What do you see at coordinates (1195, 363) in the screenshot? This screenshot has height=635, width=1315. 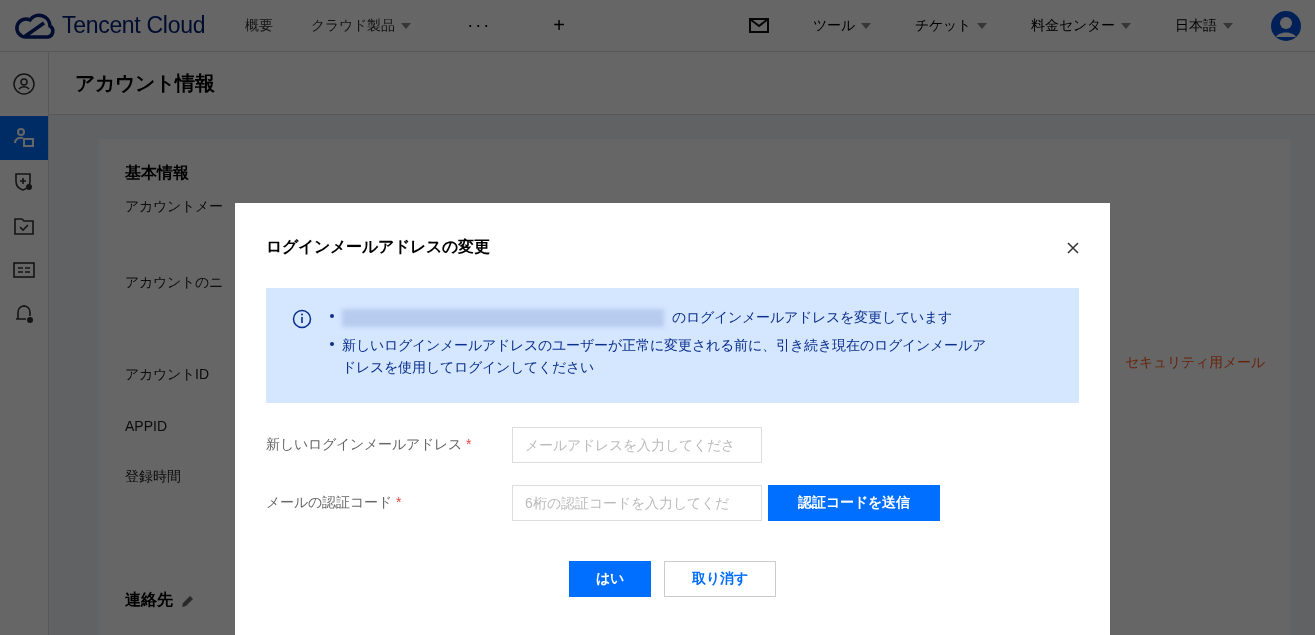 I see `security-email-note: セキュリティ用メール` at bounding box center [1195, 363].